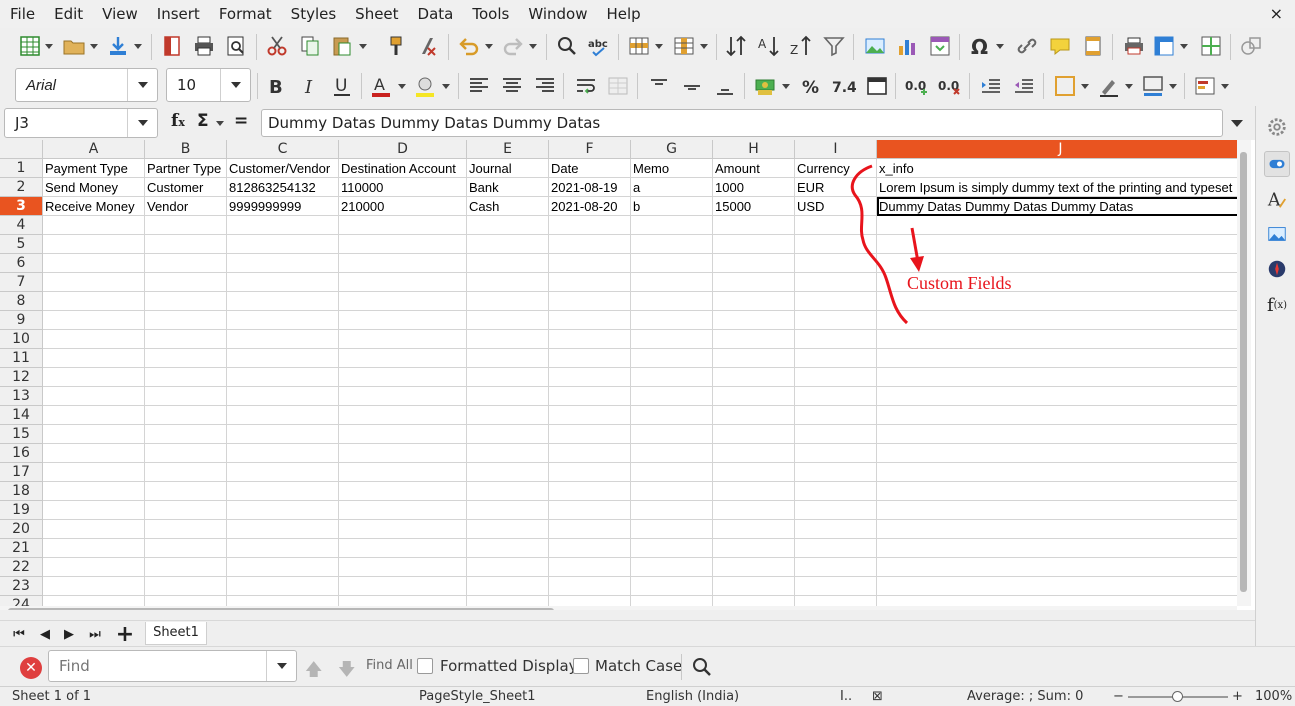  What do you see at coordinates (21, 206) in the screenshot?
I see `row-header: 3` at bounding box center [21, 206].